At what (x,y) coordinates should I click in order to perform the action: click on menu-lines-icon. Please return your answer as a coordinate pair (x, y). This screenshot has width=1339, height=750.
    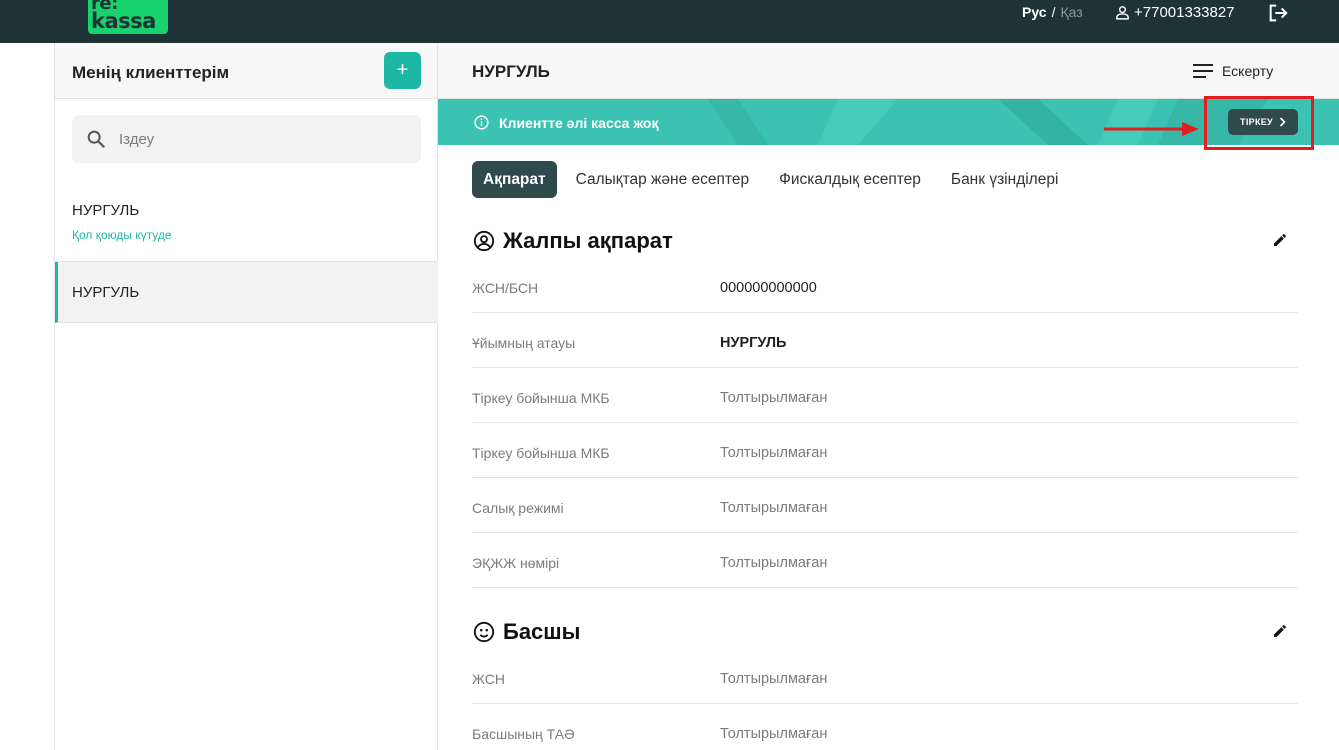
    Looking at the image, I should click on (1203, 71).